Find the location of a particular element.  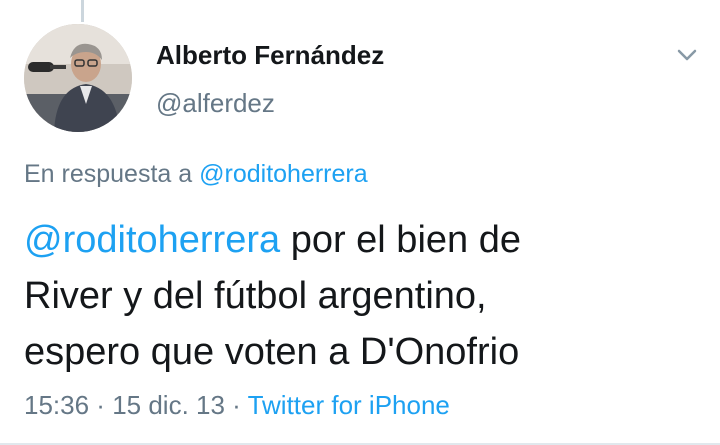

author-display-name: Alberto Fernández is located at coordinates (270, 55).